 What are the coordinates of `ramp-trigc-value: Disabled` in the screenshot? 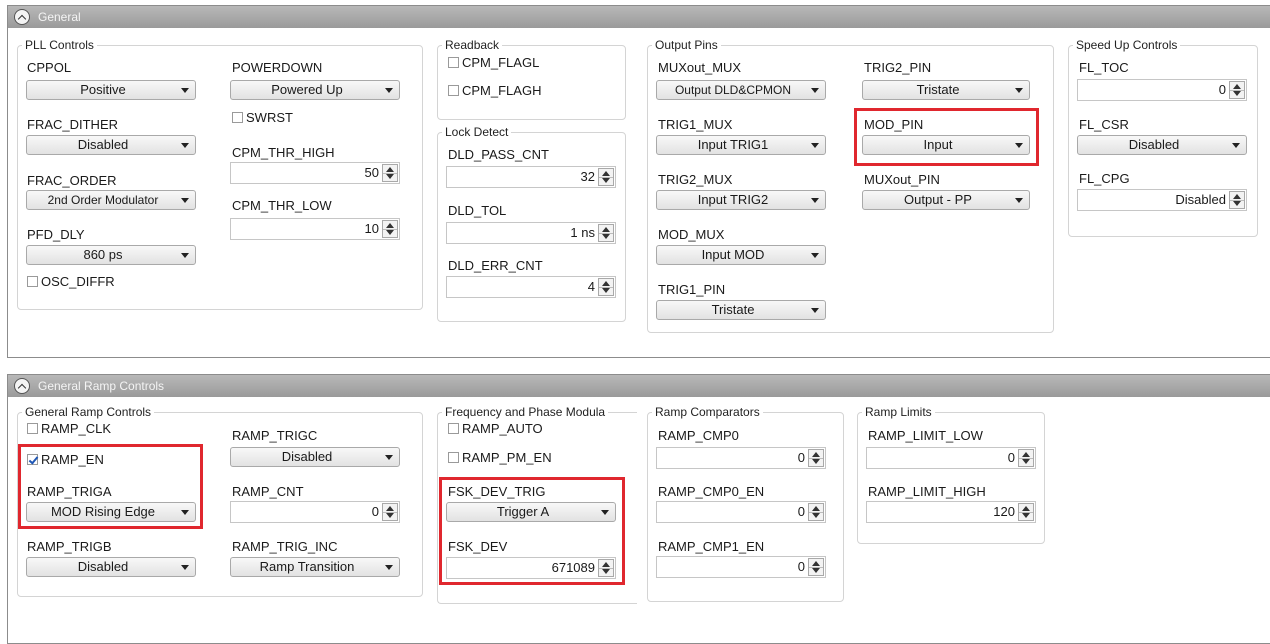 It's located at (307, 456).